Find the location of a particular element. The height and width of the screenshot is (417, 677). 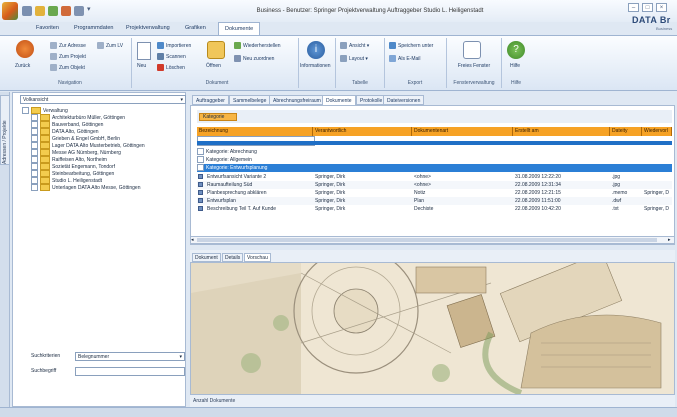

window-icon is located at coordinates (472, 50).